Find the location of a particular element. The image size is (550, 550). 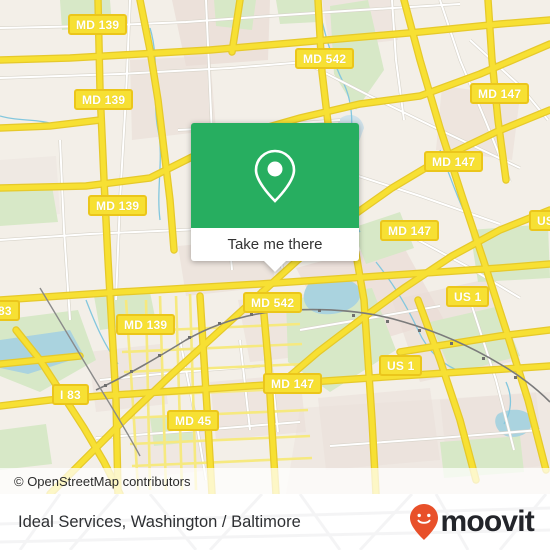

take-me-there-label: Take me there is located at coordinates (275, 244).